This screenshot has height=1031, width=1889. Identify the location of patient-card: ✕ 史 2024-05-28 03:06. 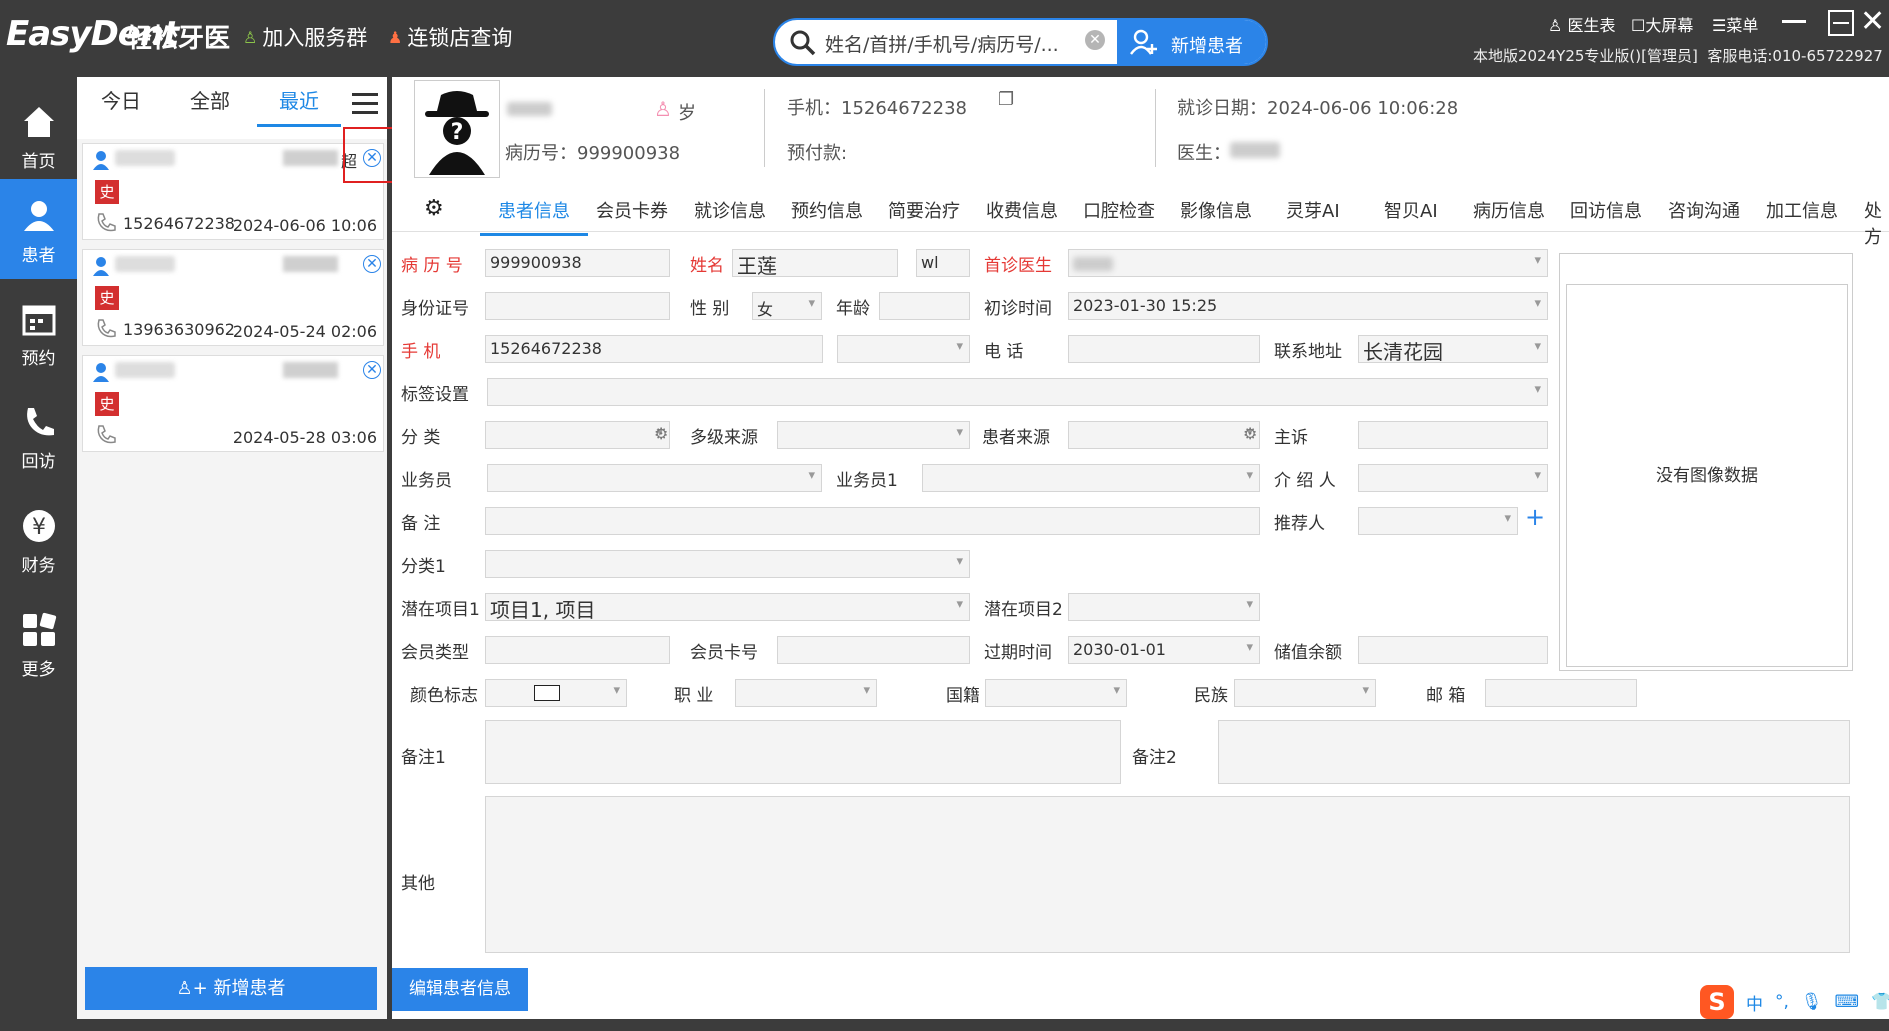
(233, 403).